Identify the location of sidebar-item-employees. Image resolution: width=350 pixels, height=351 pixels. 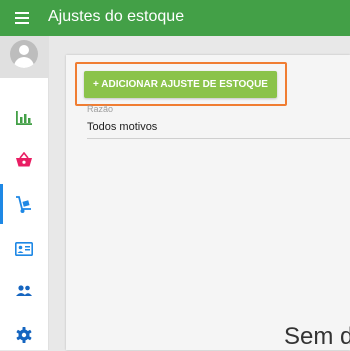
(24, 292).